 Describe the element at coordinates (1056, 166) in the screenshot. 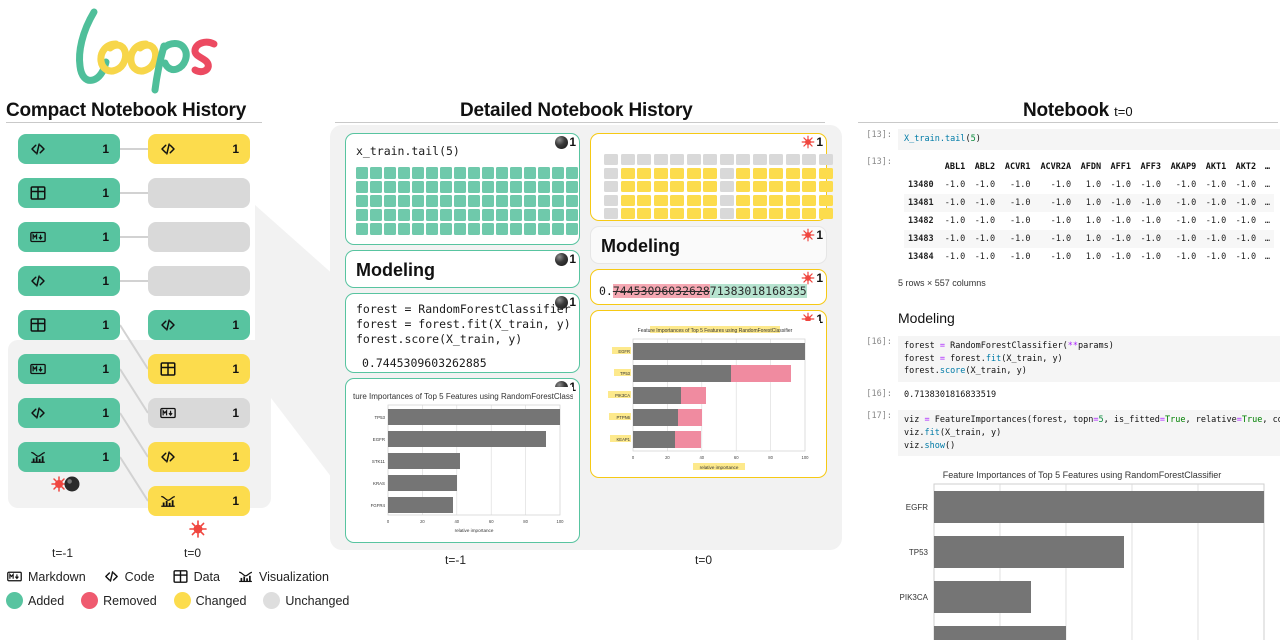

I see `col-header: ACVR2A` at that location.